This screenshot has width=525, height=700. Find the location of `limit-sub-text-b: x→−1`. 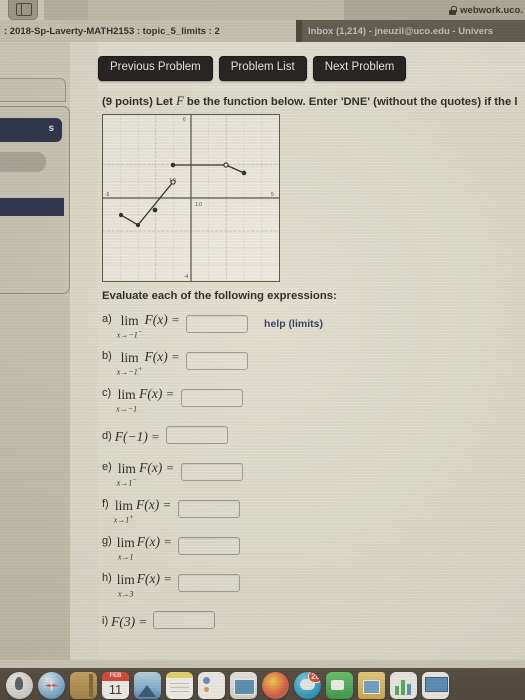

limit-sub-text-b: x→−1 is located at coordinates (127, 372).